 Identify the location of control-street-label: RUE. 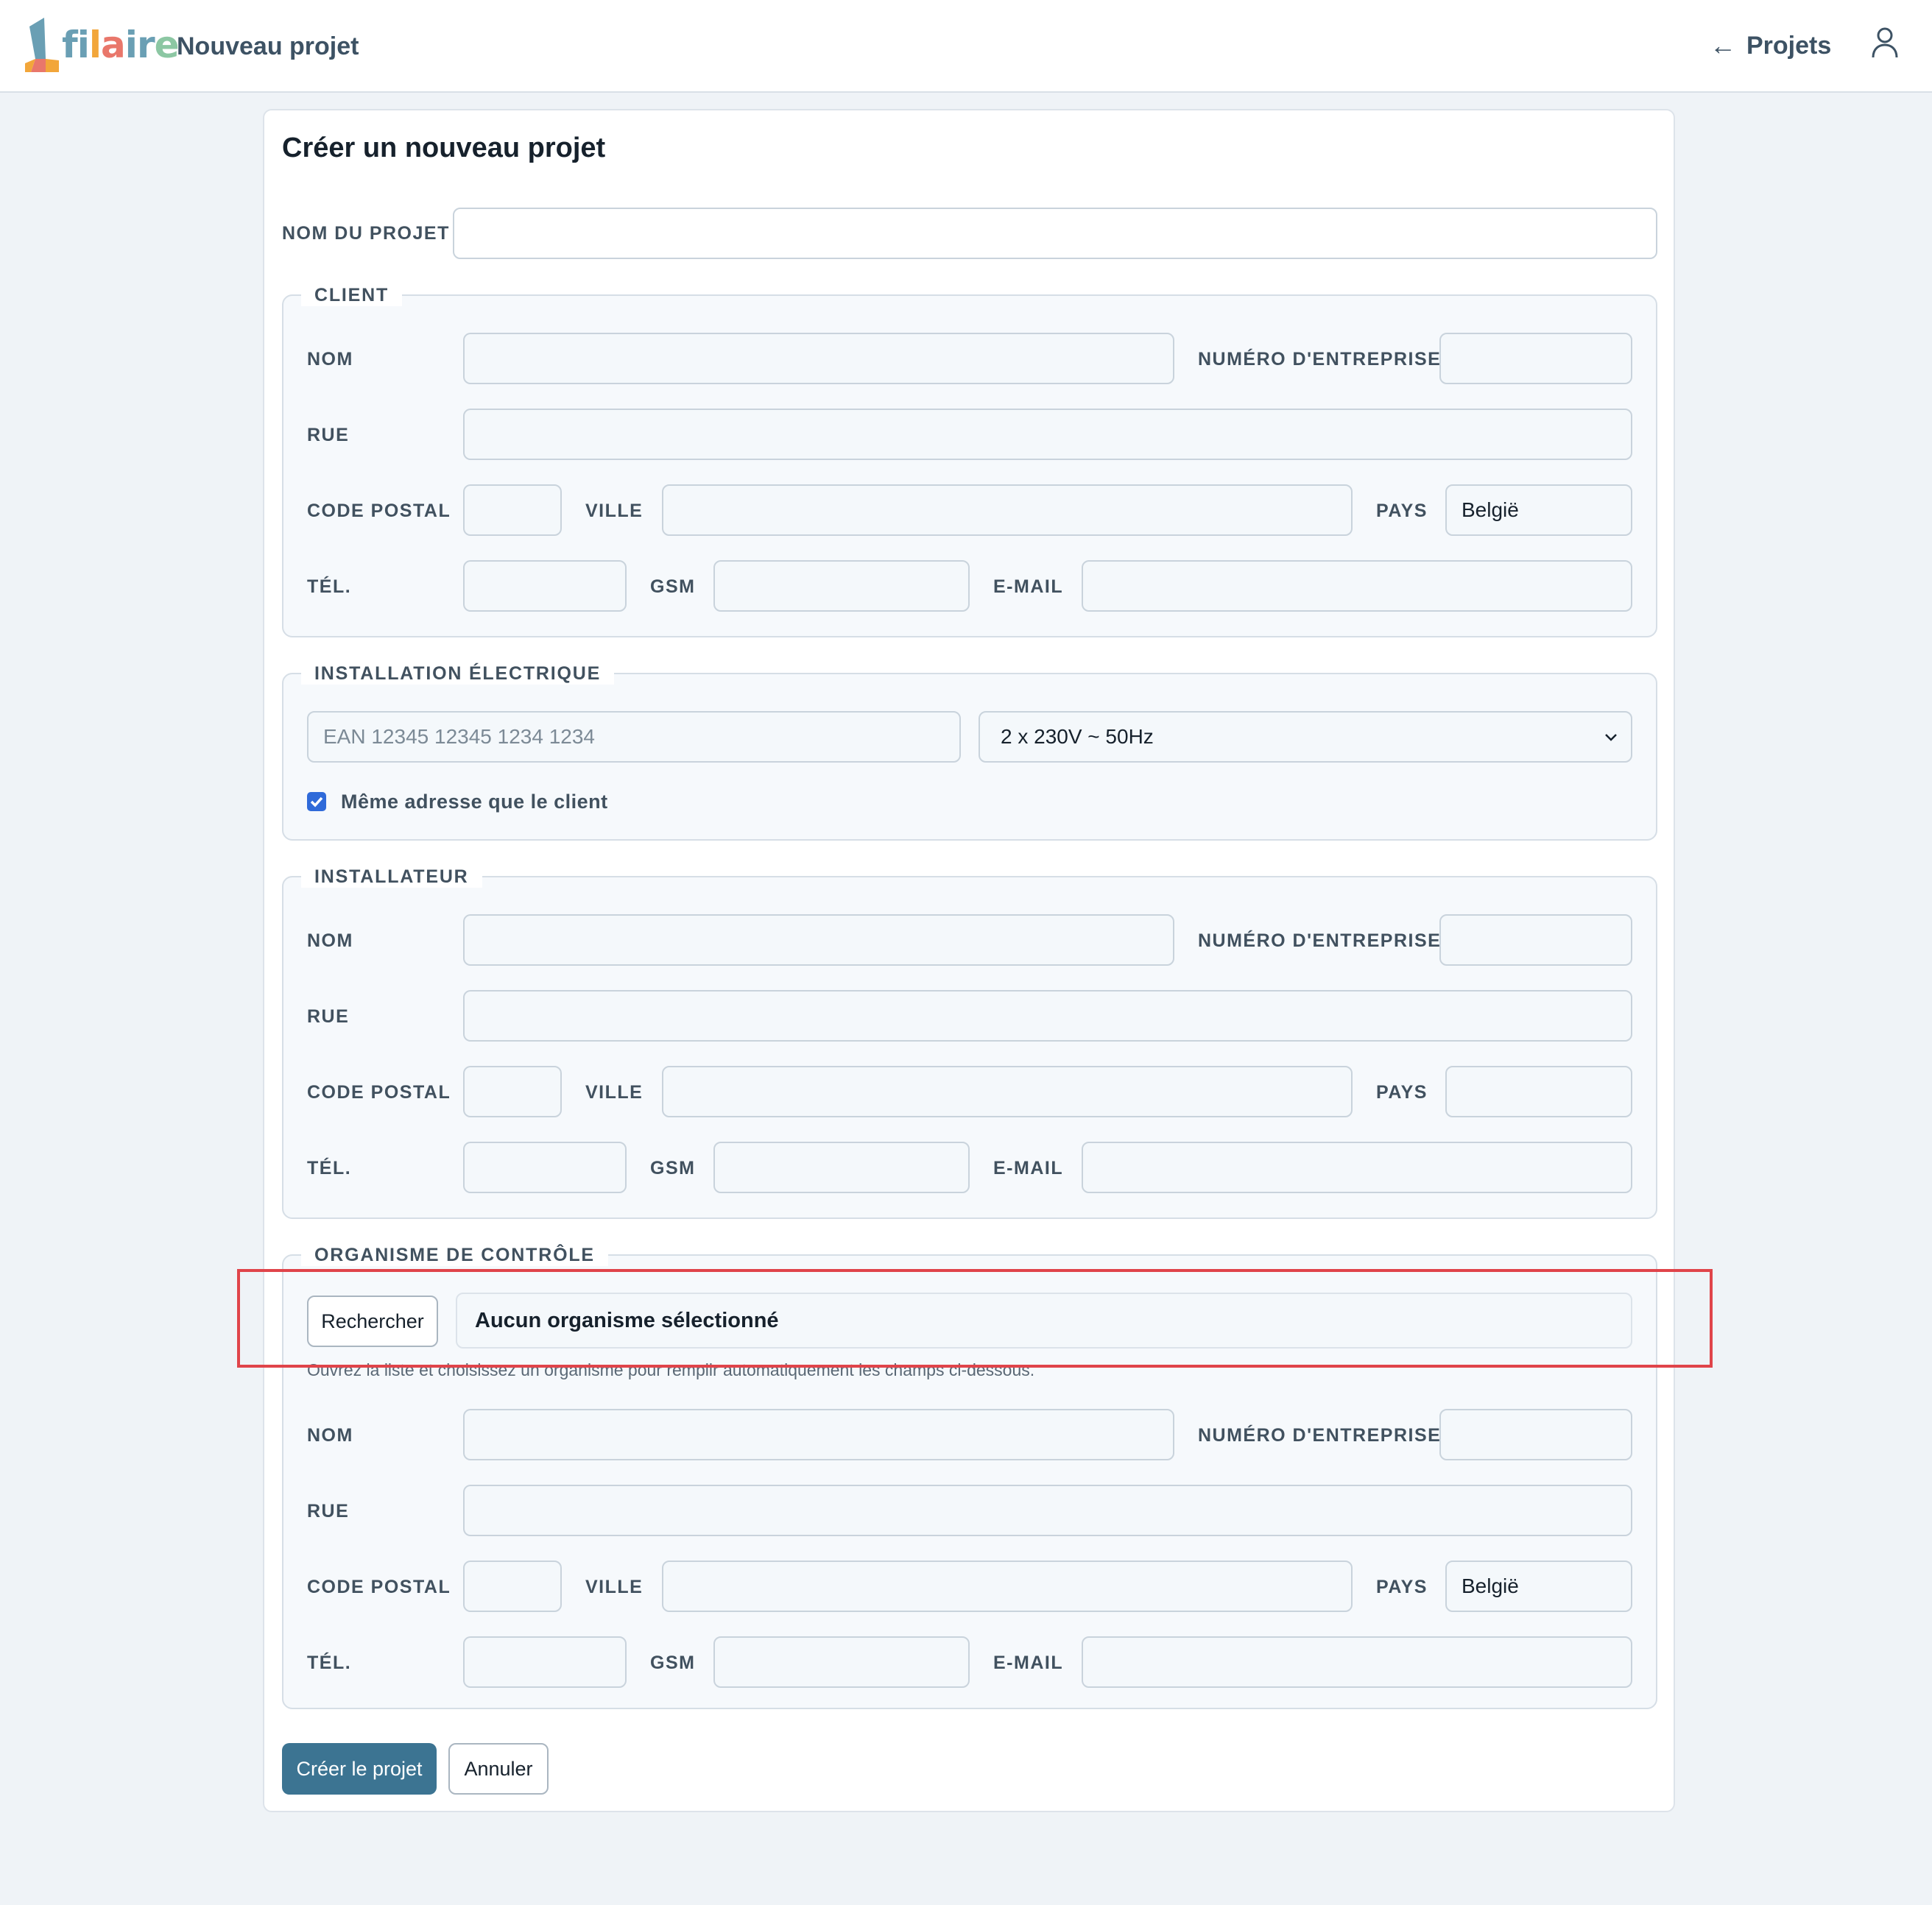
(329, 1511).